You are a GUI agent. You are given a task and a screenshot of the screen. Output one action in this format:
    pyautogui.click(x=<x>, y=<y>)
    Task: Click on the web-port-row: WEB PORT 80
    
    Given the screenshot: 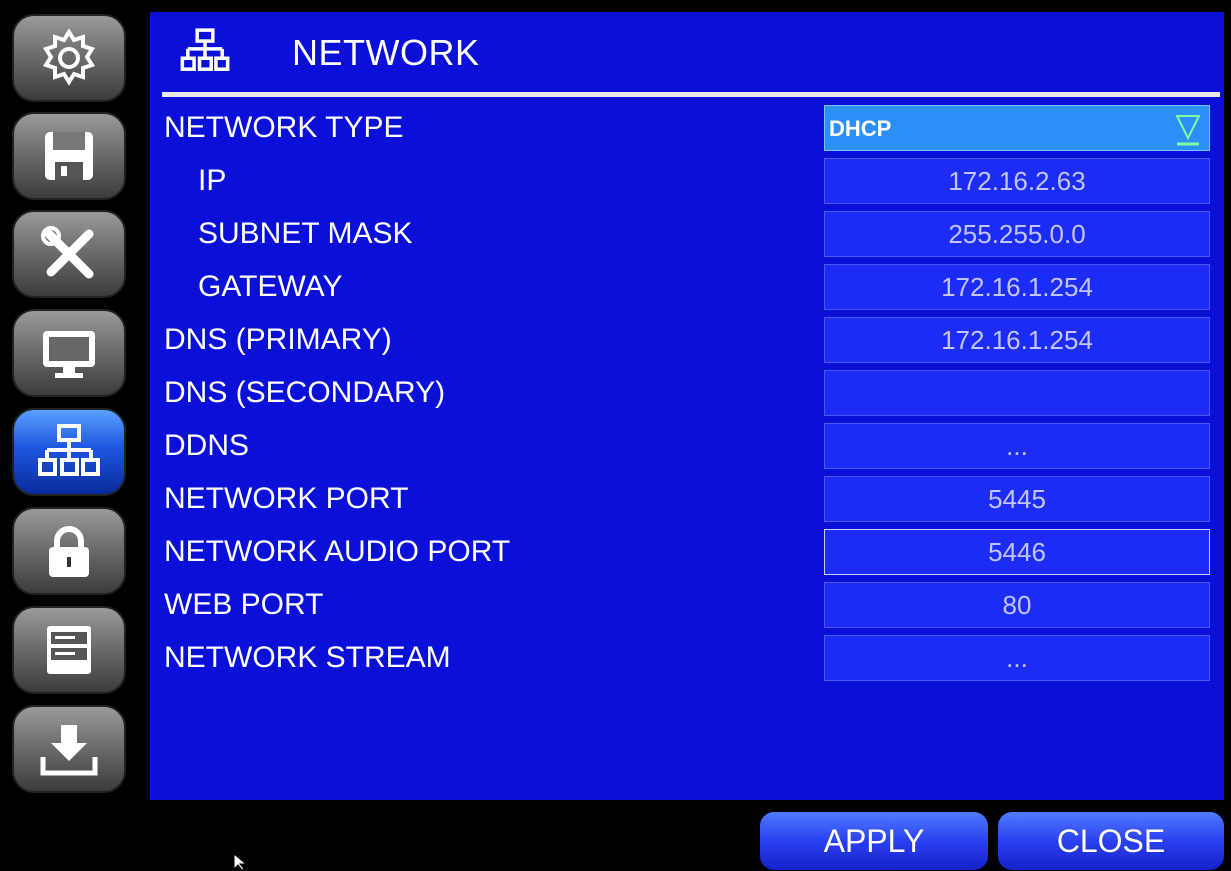 What is the action you would take?
    pyautogui.click(x=687, y=606)
    